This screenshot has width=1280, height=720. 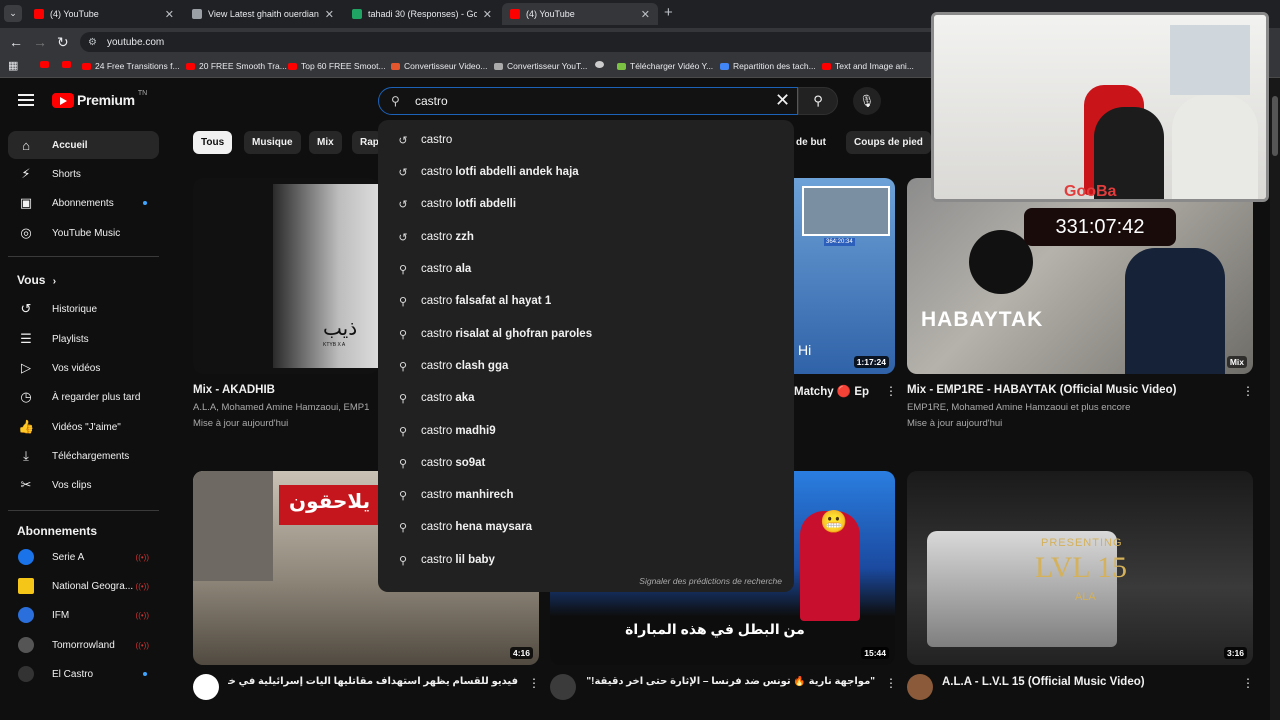 What do you see at coordinates (26, 100) in the screenshot?
I see `menu-icon` at bounding box center [26, 100].